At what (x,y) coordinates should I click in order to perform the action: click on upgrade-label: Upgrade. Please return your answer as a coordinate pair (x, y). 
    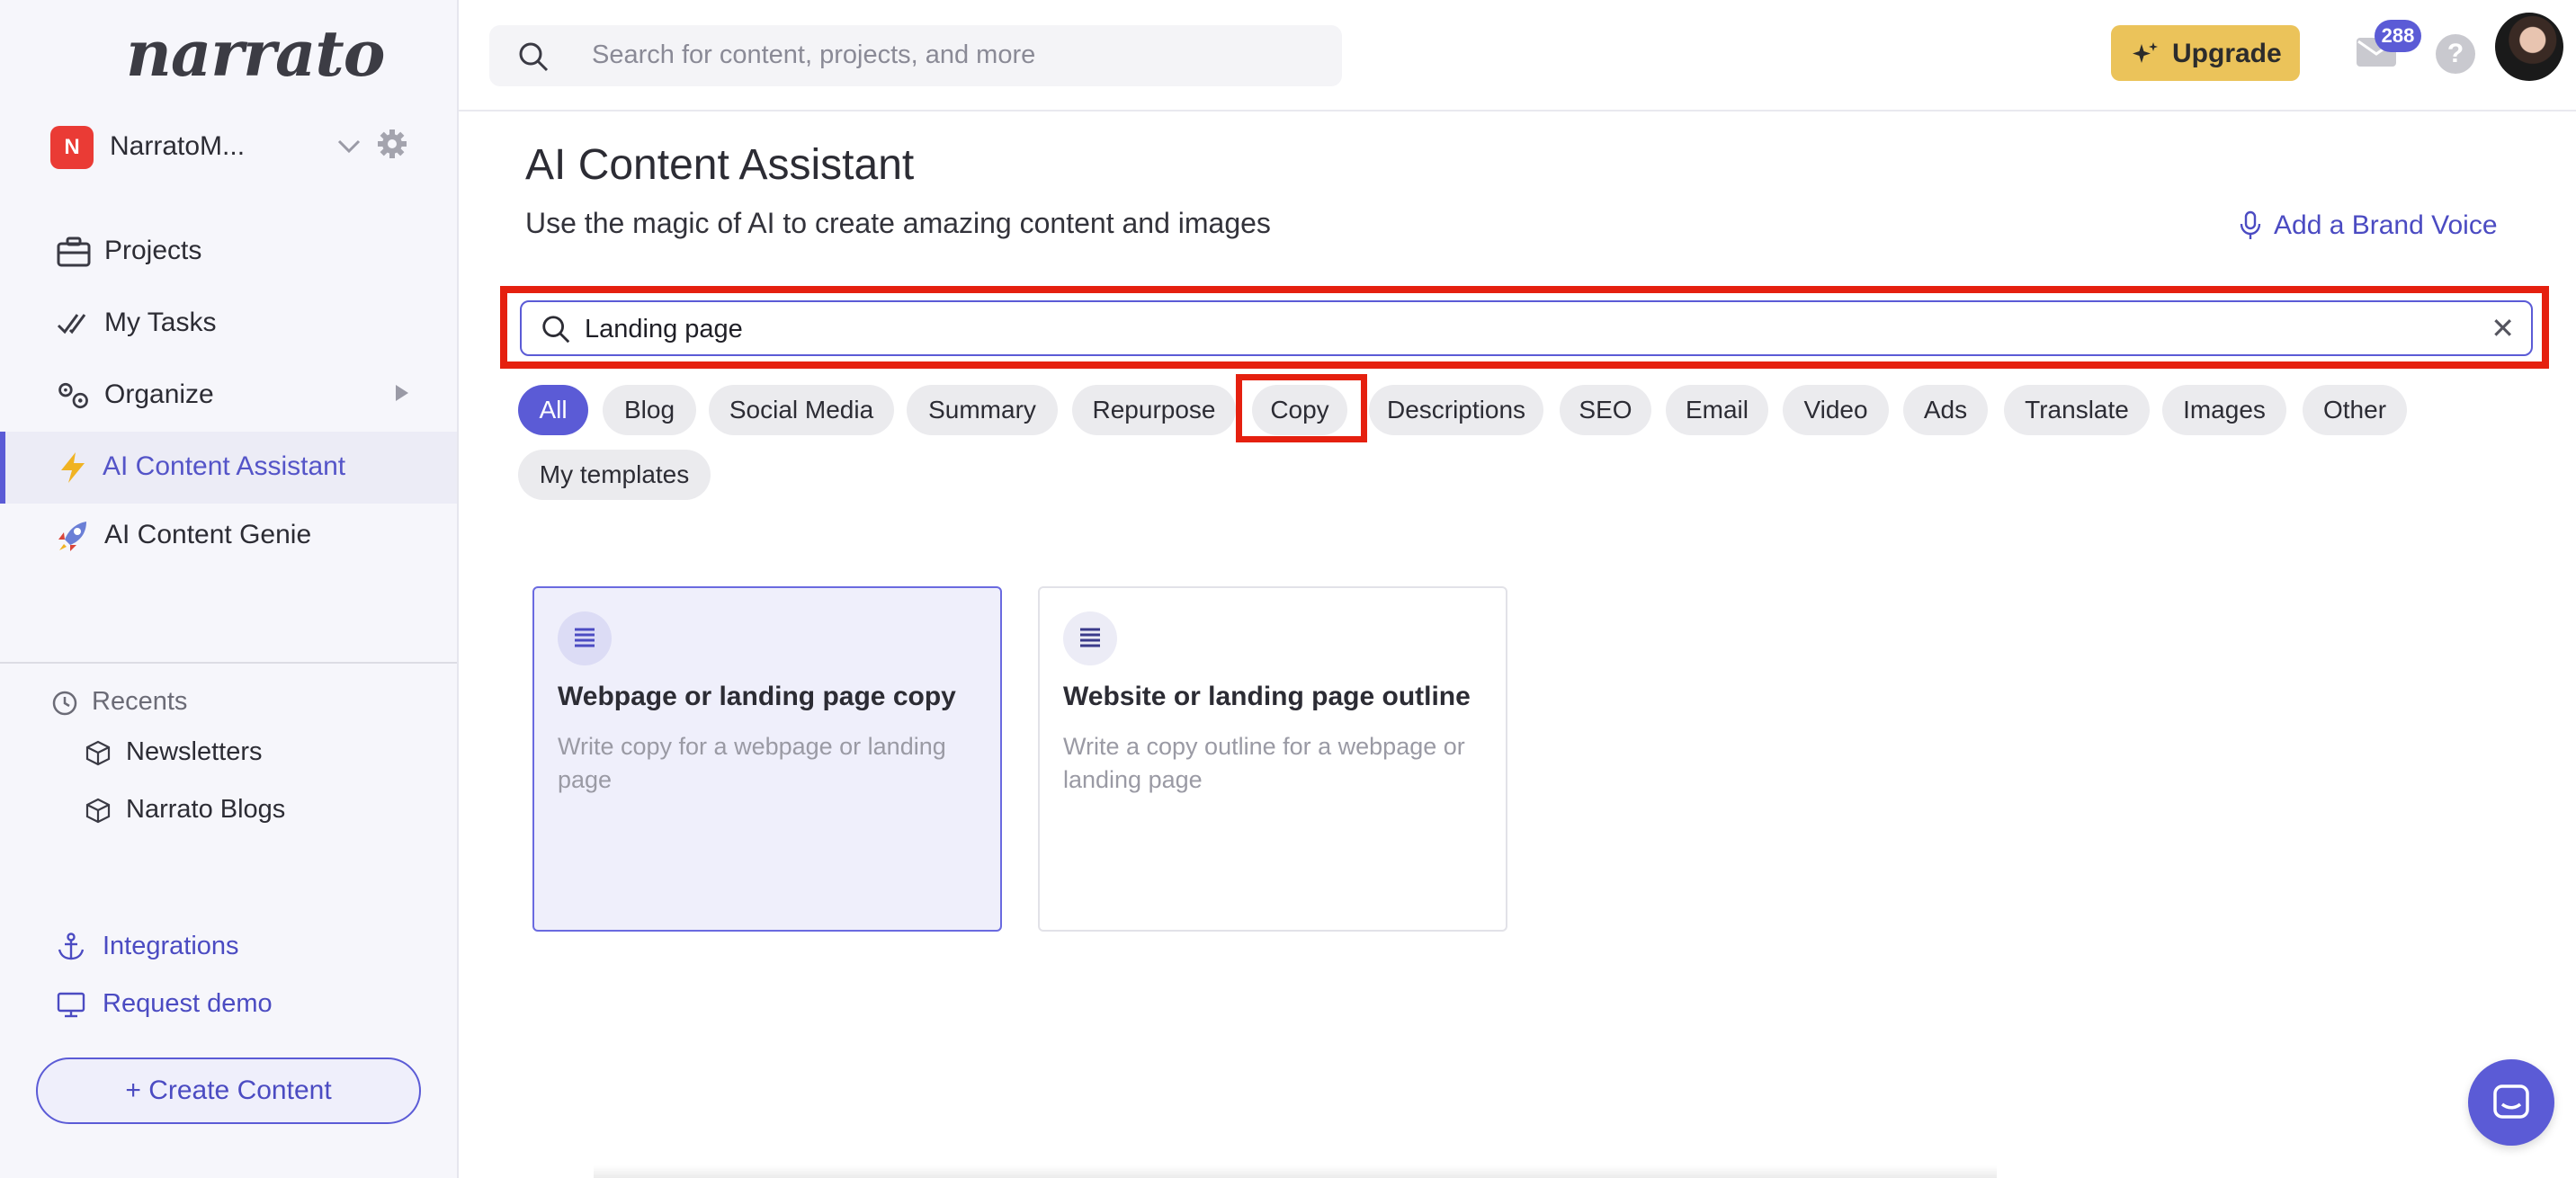
    Looking at the image, I should click on (2227, 53).